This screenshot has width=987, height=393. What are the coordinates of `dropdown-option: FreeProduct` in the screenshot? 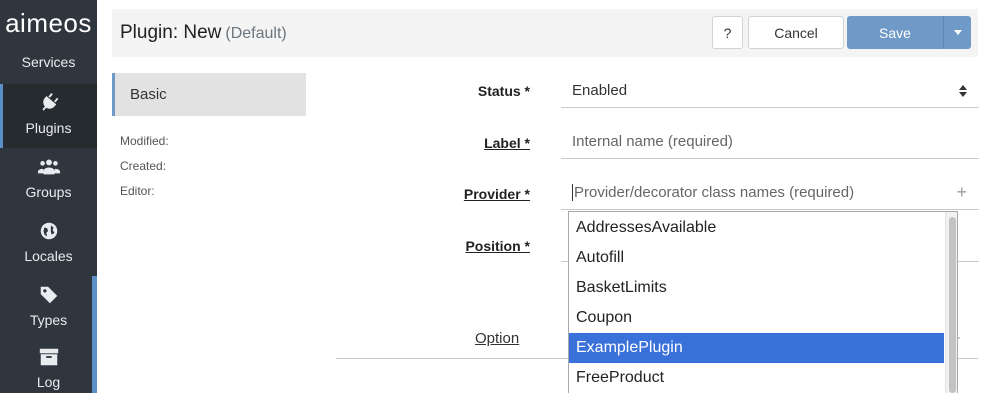 It's located at (756, 378).